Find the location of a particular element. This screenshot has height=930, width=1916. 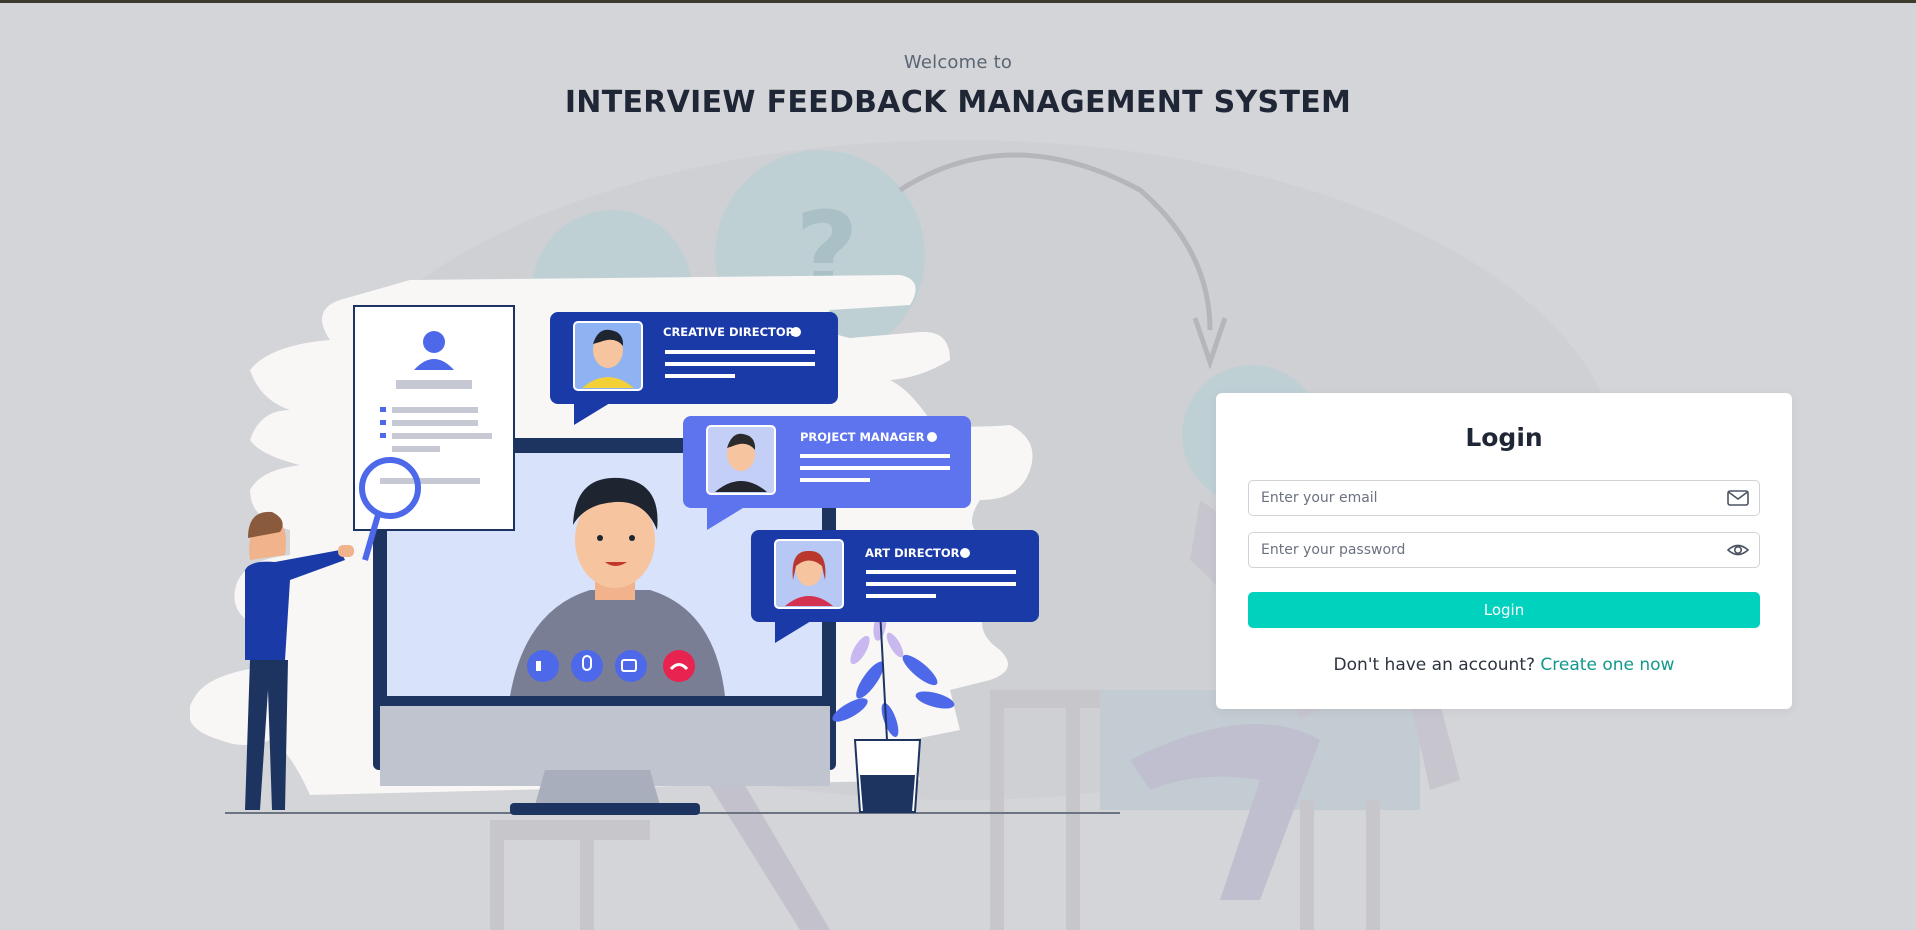

password-field-wrapper is located at coordinates (1504, 550).